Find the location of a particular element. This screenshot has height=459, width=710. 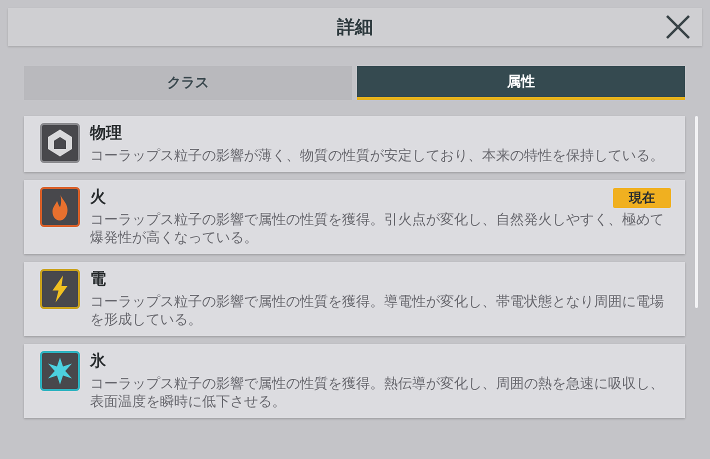

attribute-name: 電 is located at coordinates (98, 279).